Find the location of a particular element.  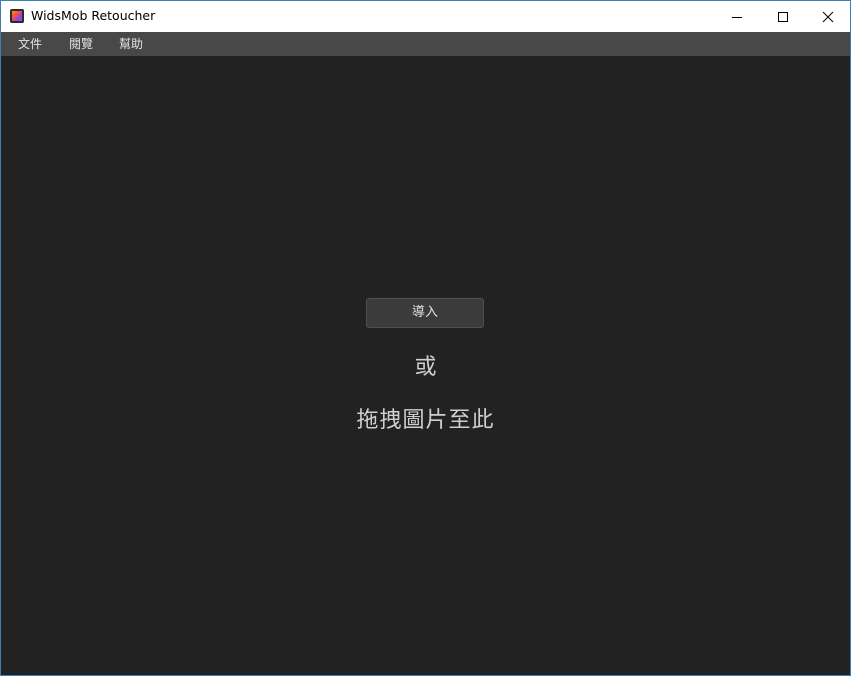

close-button is located at coordinates (827, 16).